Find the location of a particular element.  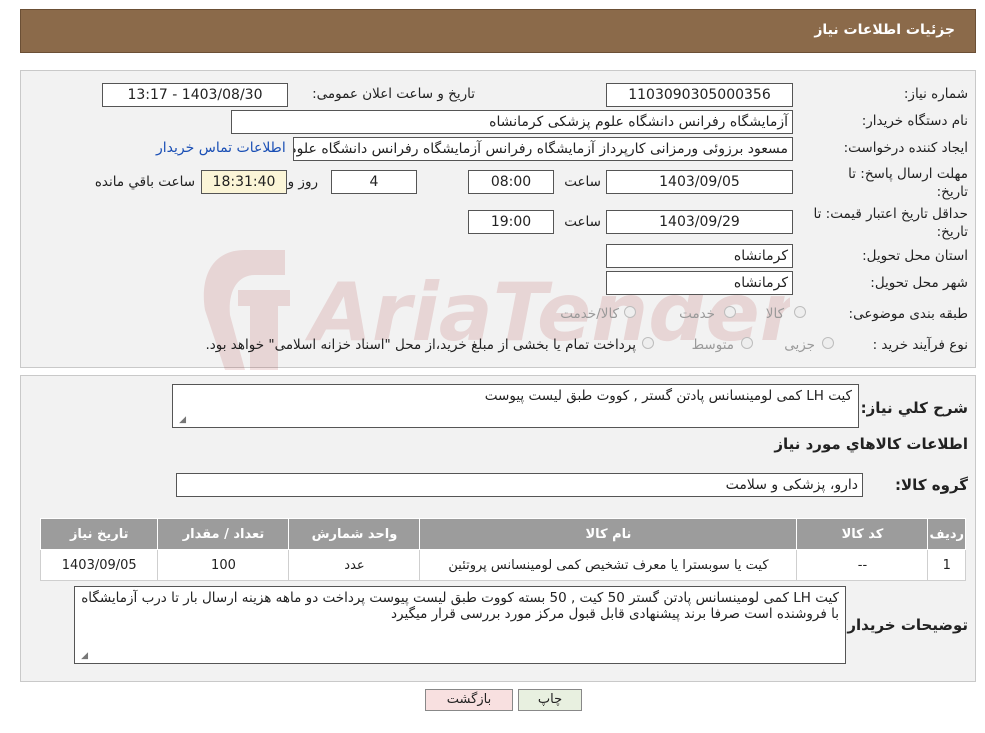

remaining-label: ساعت باقي مانده is located at coordinates (144, 182).